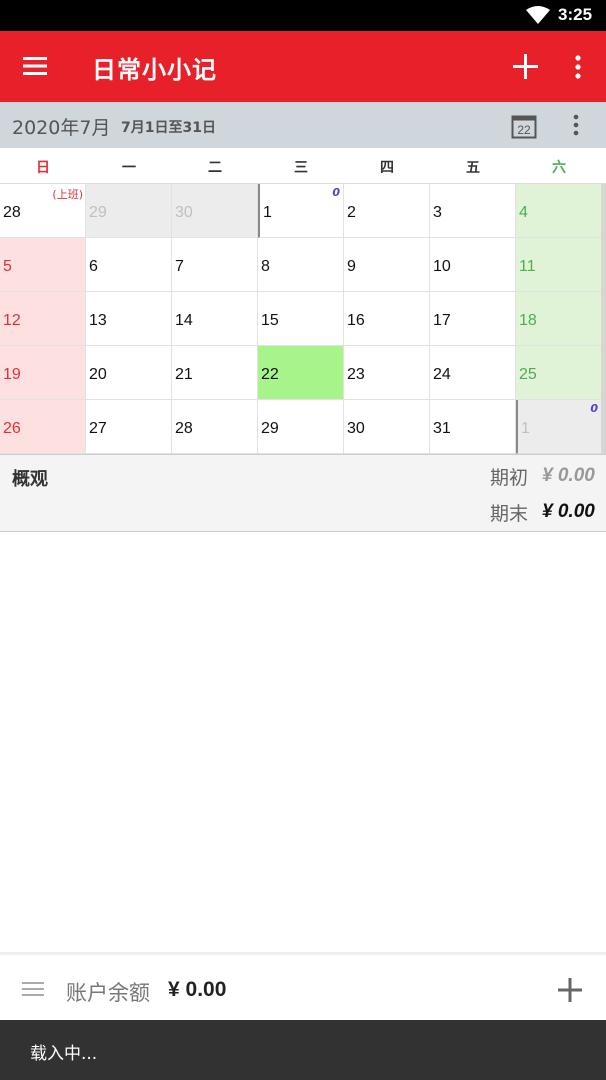 The image size is (606, 1080). Describe the element at coordinates (67, 194) in the screenshot. I see `workday-tag: (上班)` at that location.